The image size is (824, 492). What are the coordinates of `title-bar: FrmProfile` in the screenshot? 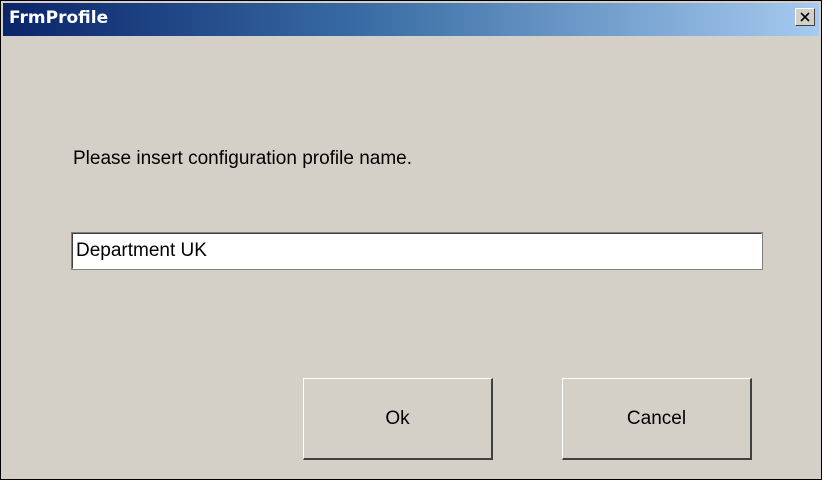 It's located at (411, 19).